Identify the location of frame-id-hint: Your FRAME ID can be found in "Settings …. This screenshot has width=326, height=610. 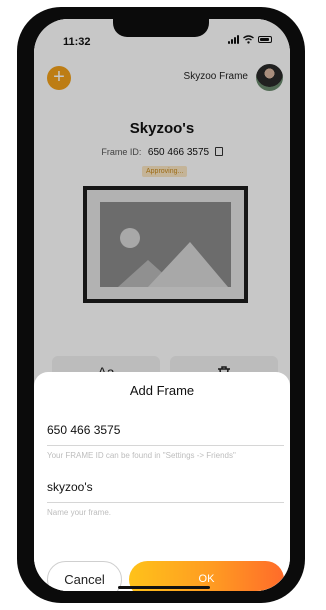
(141, 455).